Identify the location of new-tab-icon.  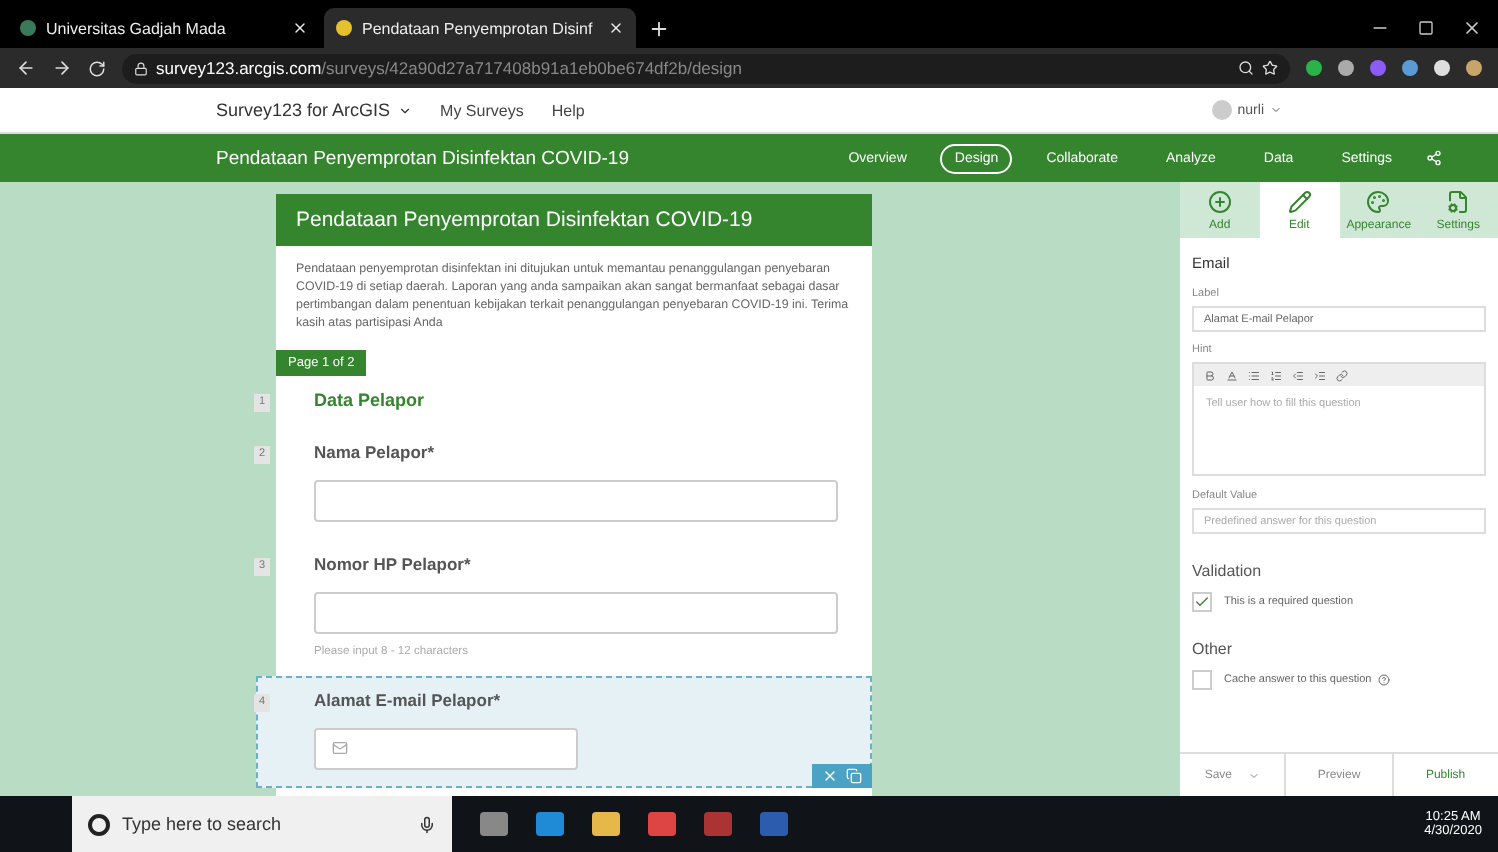
(659, 29).